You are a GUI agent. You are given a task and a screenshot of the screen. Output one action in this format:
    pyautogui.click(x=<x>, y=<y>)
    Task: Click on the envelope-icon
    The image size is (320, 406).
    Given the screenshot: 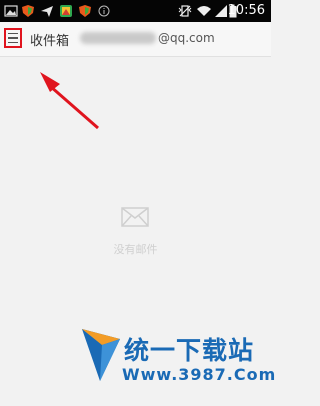 What is the action you would take?
    pyautogui.click(x=135, y=217)
    